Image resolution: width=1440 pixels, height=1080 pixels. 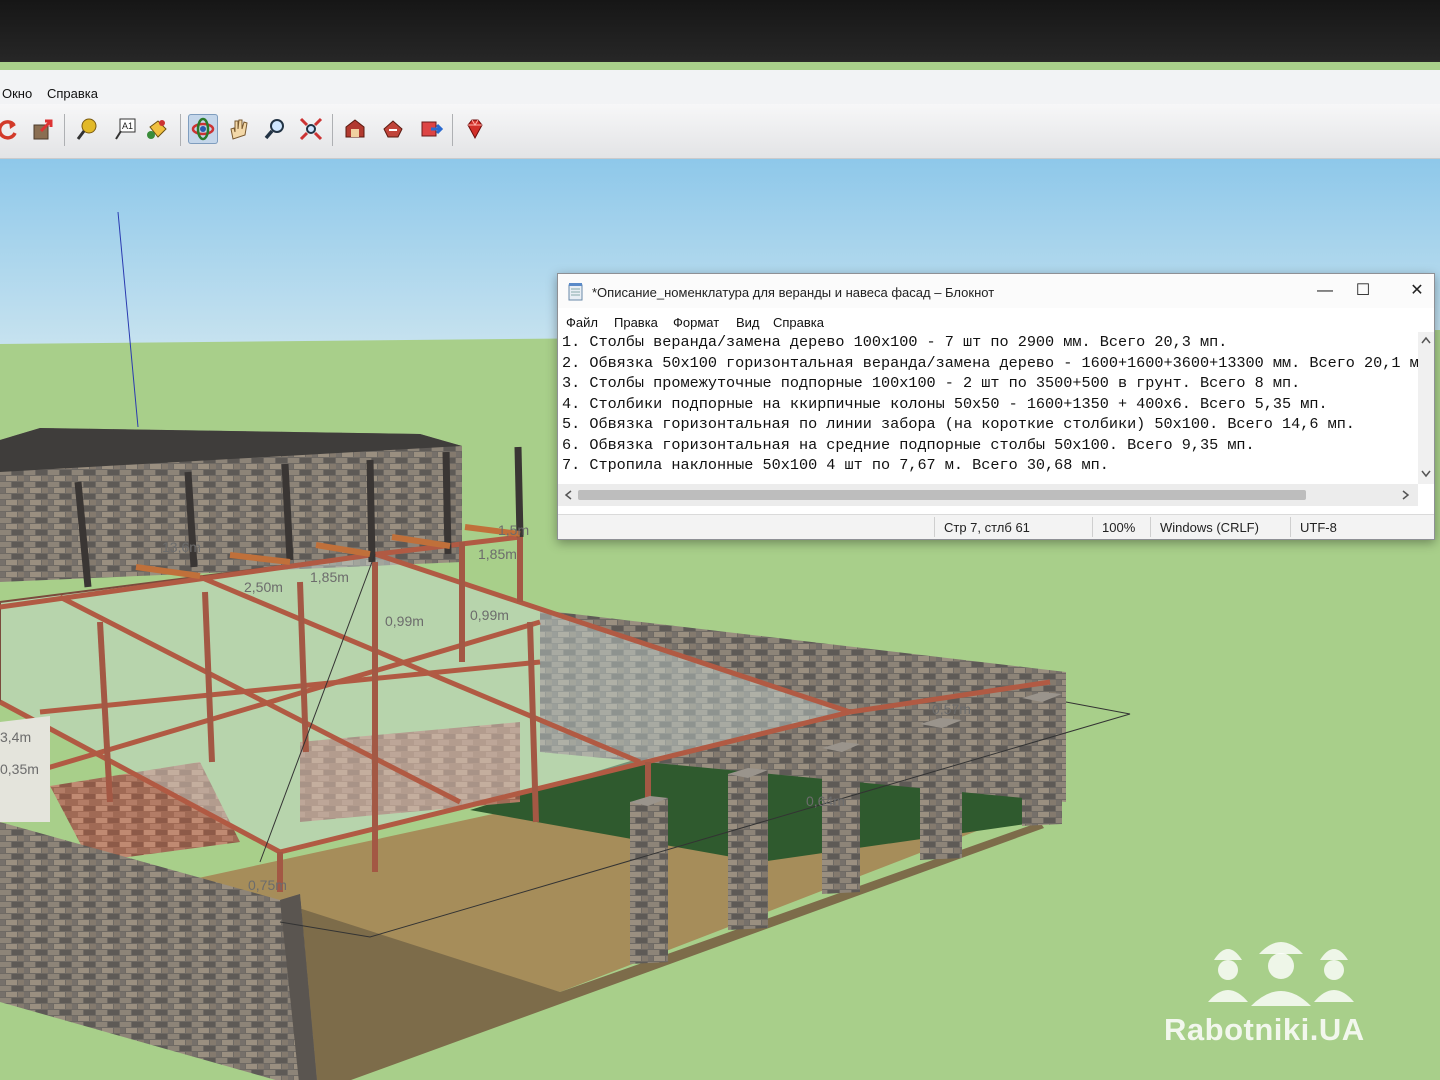 I want to click on ruby-console-button, so click(x=475, y=129).